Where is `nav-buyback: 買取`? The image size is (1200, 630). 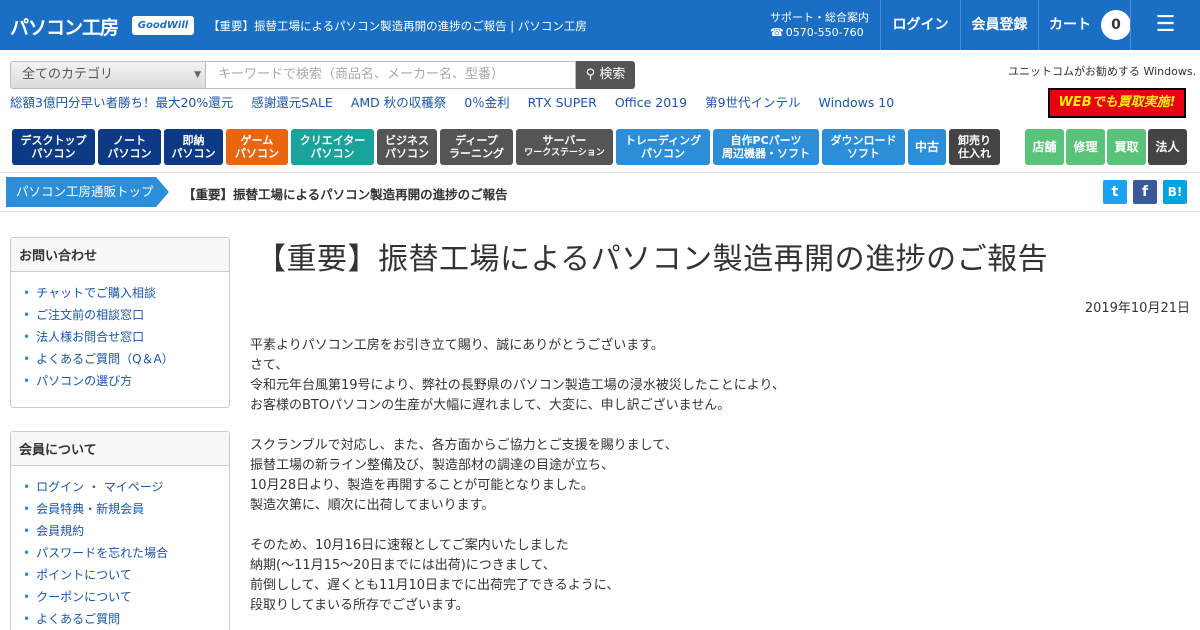
nav-buyback: 買取 is located at coordinates (1126, 147).